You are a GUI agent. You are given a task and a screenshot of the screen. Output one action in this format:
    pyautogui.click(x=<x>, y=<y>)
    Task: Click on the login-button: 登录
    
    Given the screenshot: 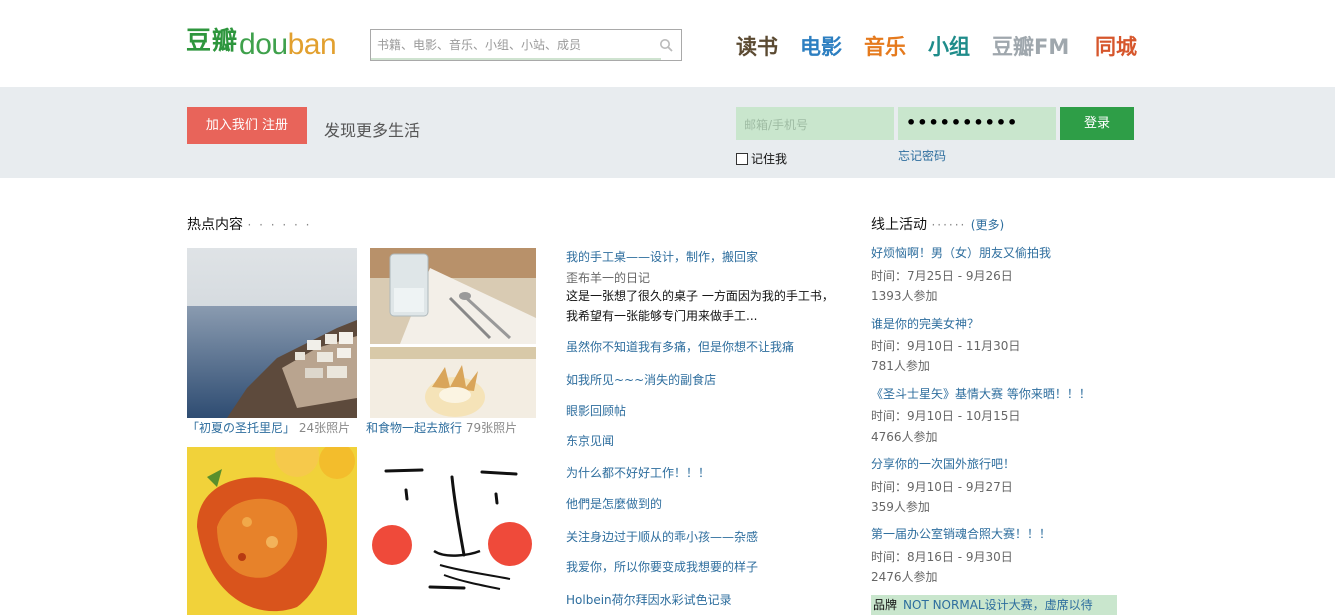 What is the action you would take?
    pyautogui.click(x=1097, y=123)
    